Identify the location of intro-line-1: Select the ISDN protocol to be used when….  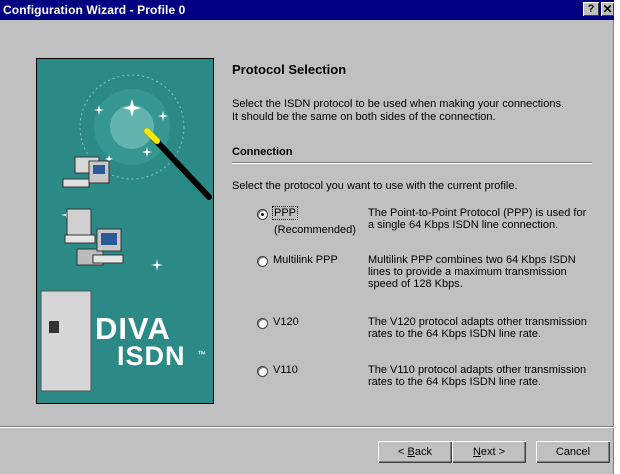
(398, 104).